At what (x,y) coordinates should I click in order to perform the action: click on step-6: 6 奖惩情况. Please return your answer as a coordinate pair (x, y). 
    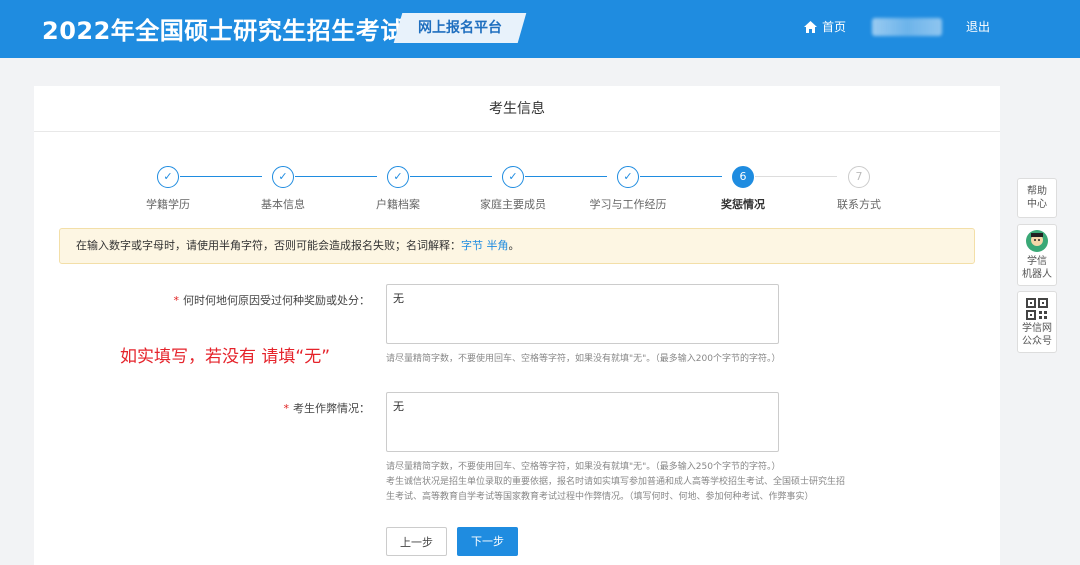
    Looking at the image, I should click on (743, 189).